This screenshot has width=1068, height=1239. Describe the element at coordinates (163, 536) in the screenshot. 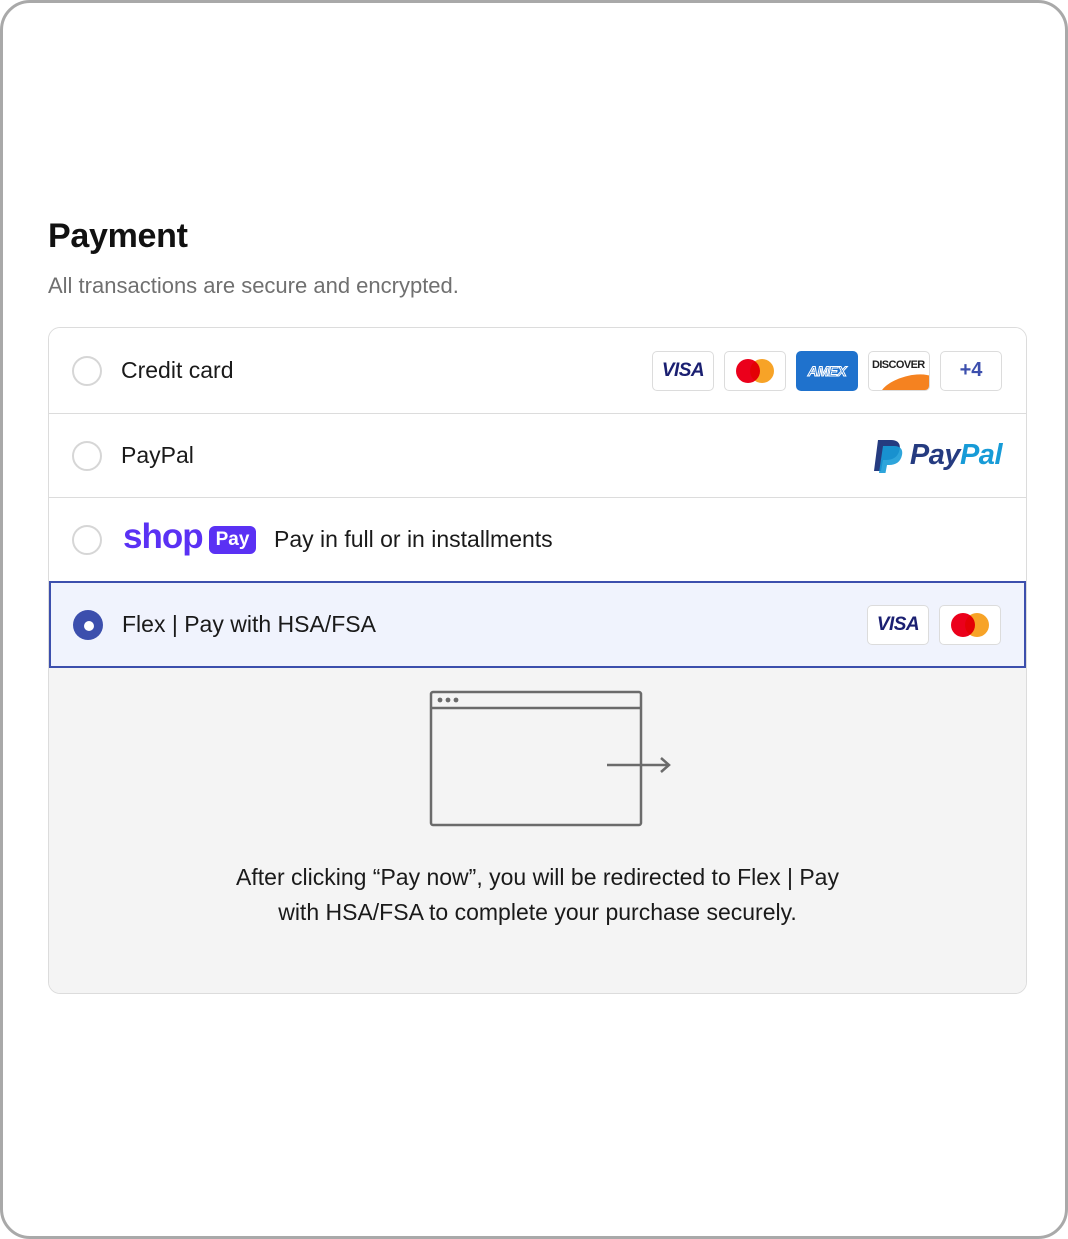

I see `shop-wordmark: shop` at that location.